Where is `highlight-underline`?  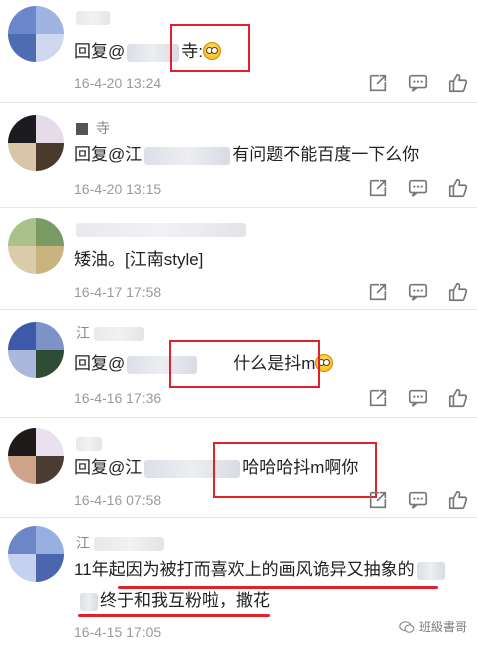
highlight-underline is located at coordinates (174, 615).